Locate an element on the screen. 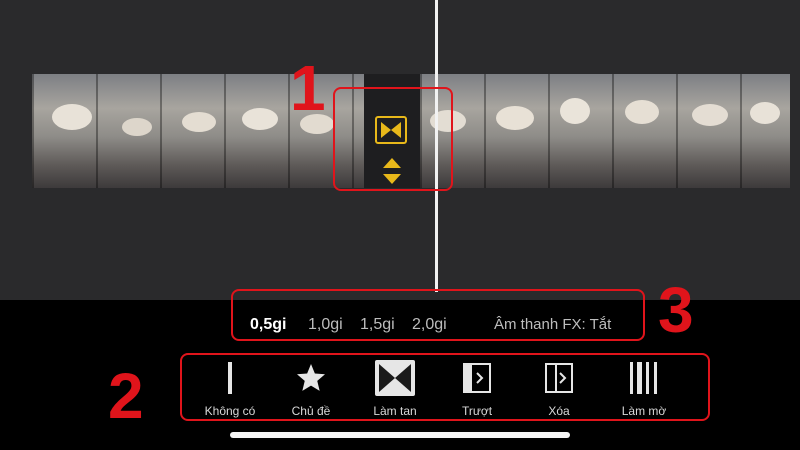 The height and width of the screenshot is (450, 800). duration-option-1-0: 1,0gi is located at coordinates (325, 325).